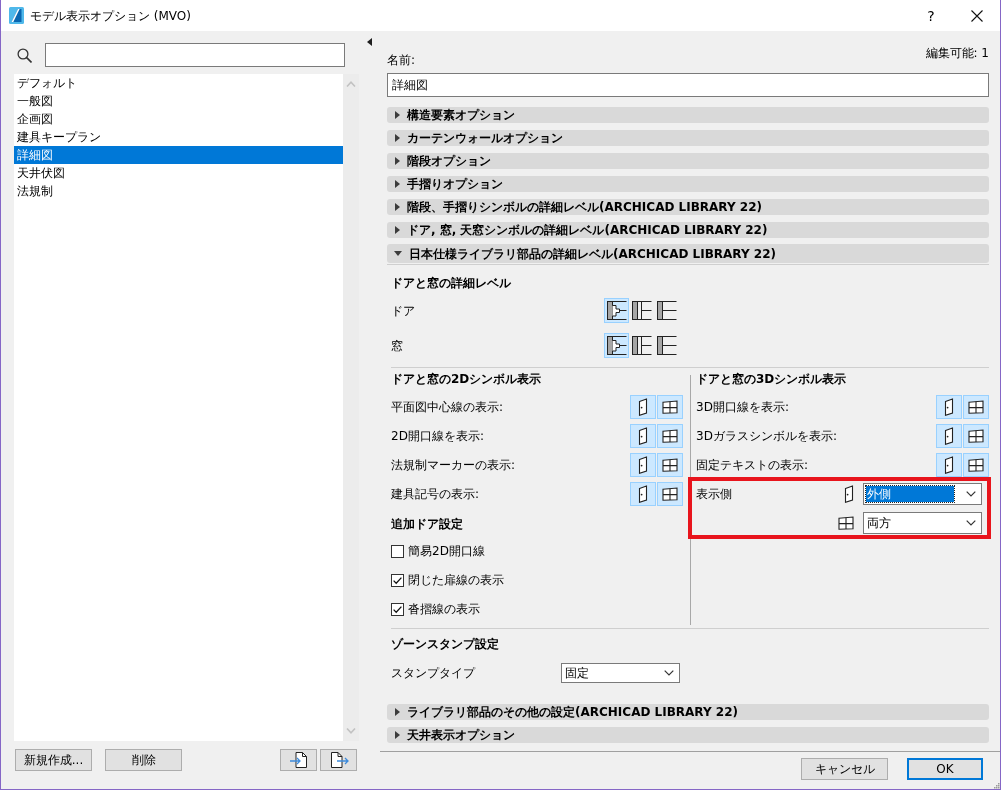 The height and width of the screenshot is (790, 1001). What do you see at coordinates (454, 465) in the screenshot?
I see `field-label: 法規制マーカーの表示:` at bounding box center [454, 465].